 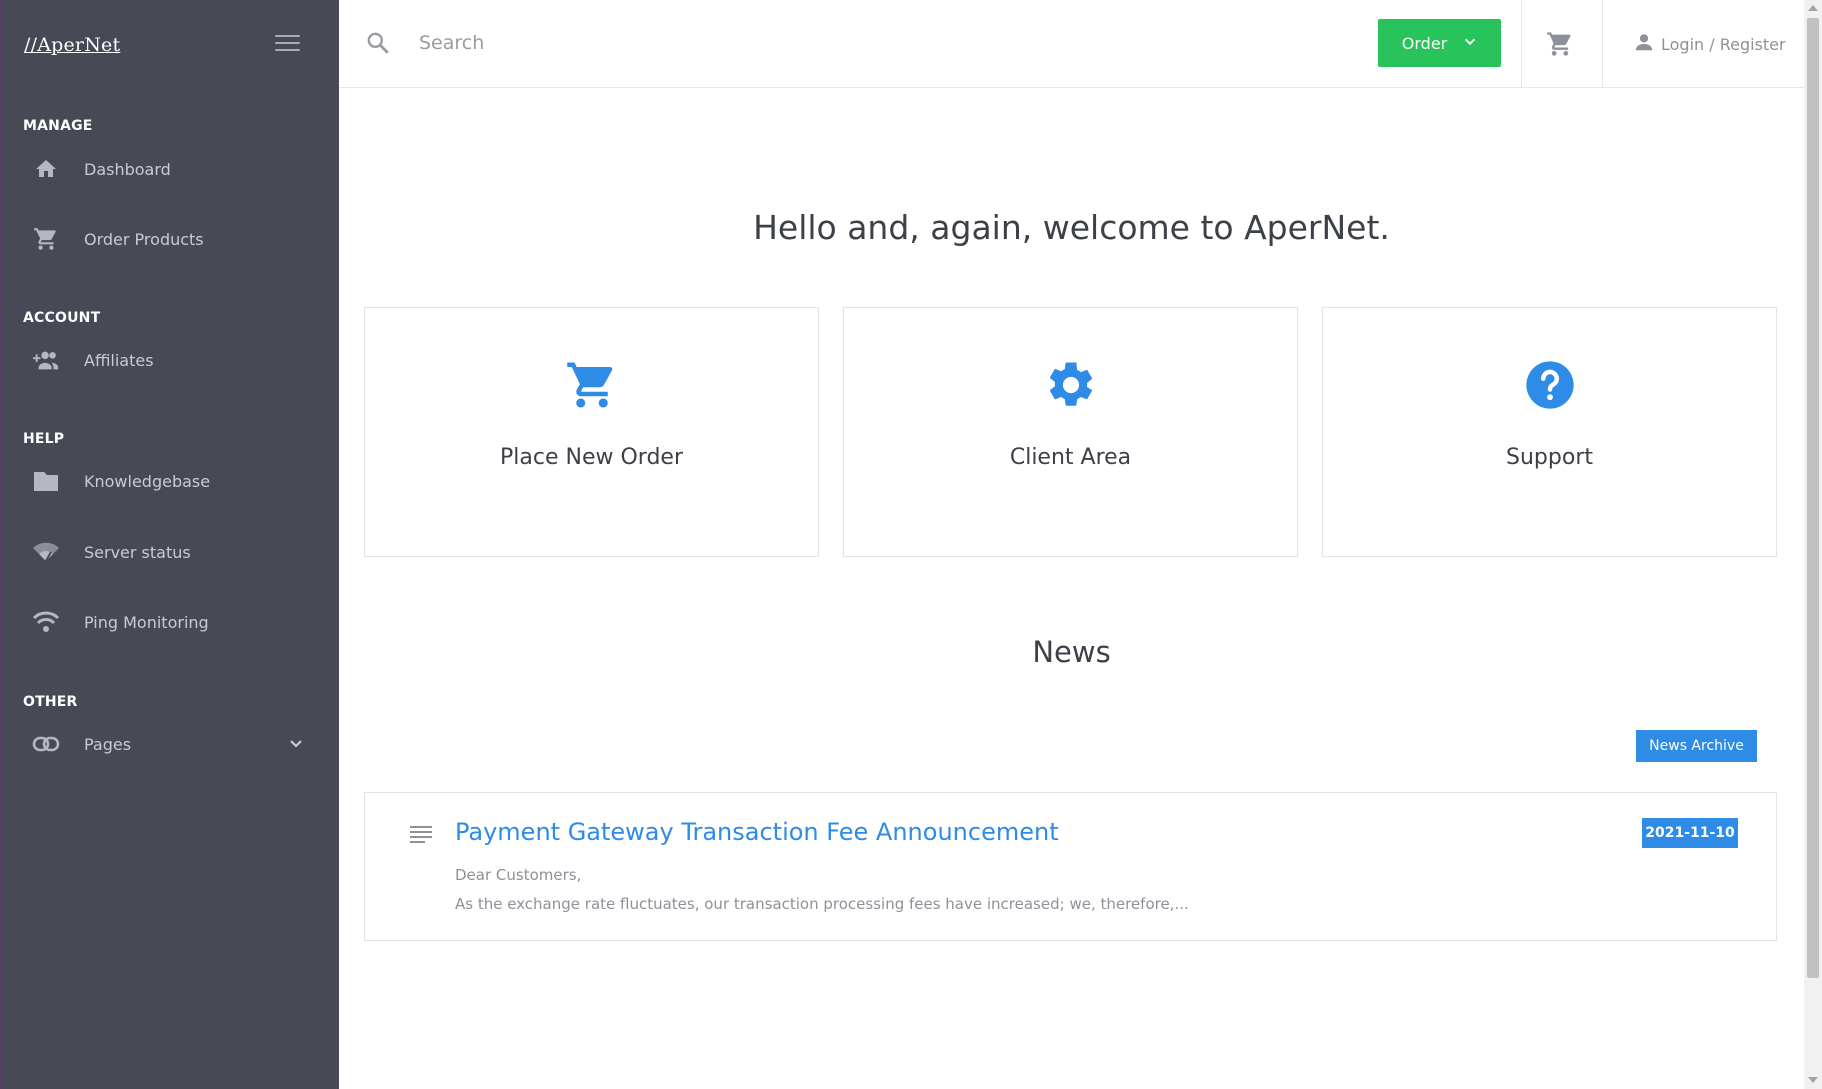 I want to click on sidebar-item-knowledgebase: Knowledgebase, so click(x=169, y=481).